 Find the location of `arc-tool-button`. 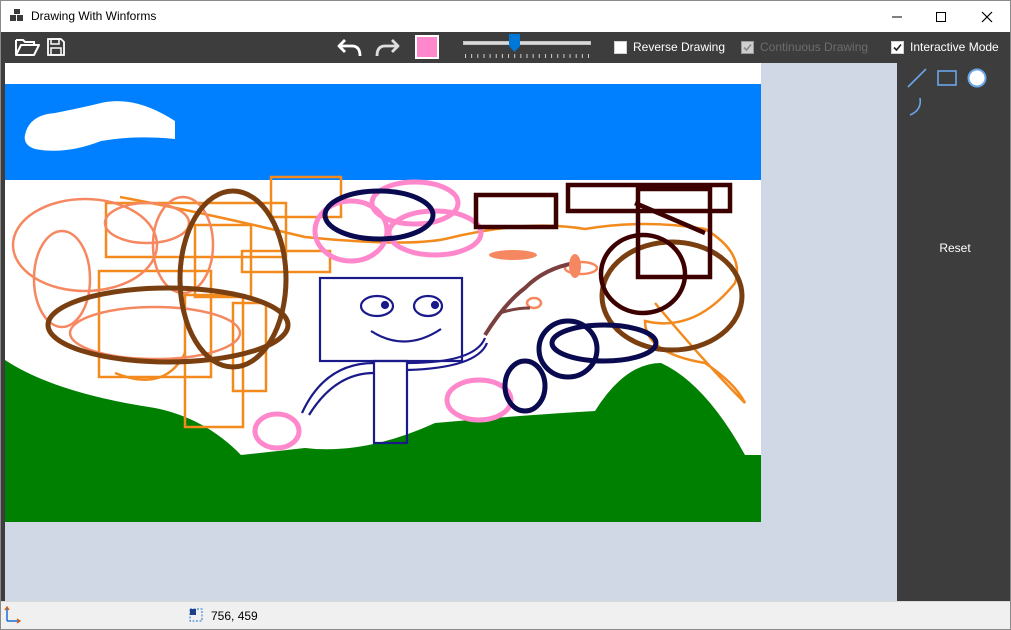

arc-tool-button is located at coordinates (917, 107).